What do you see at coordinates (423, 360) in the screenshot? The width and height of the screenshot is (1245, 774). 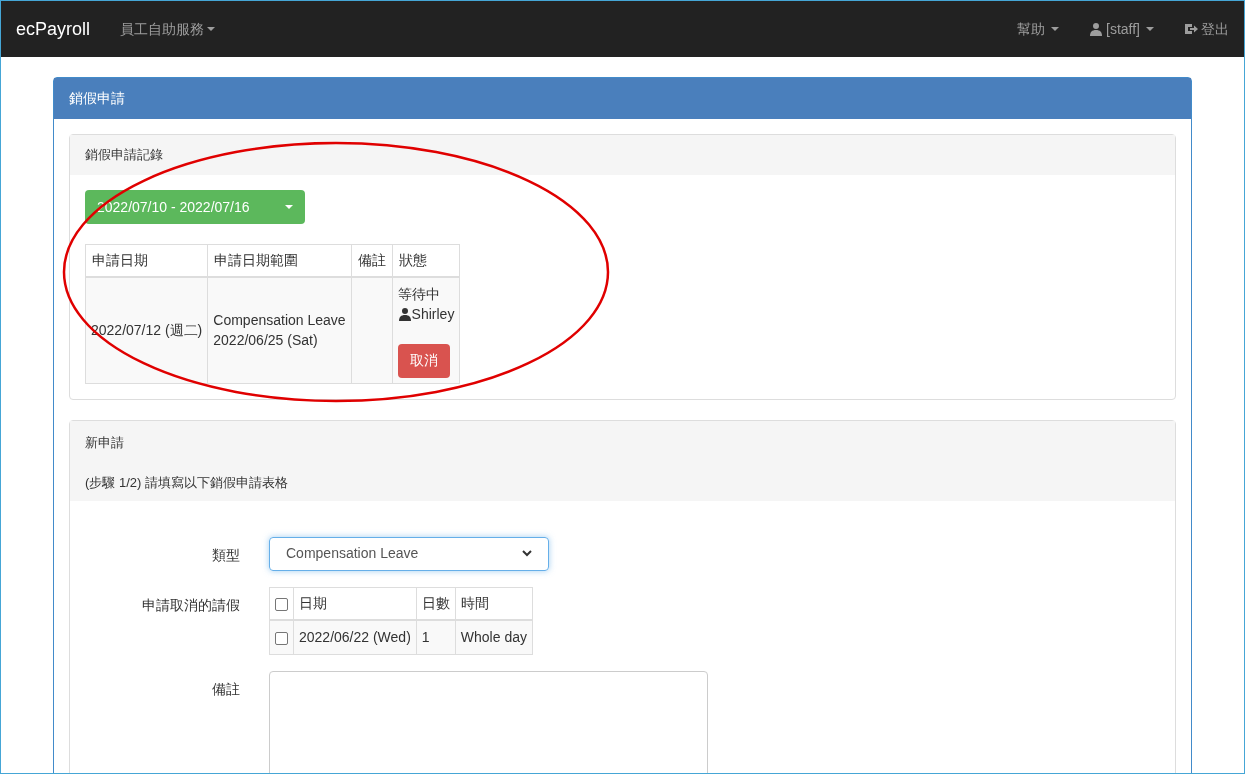 I see `cancel-button: 取消` at bounding box center [423, 360].